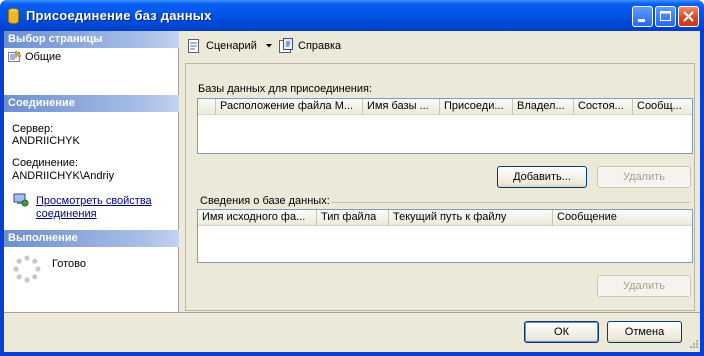 The width and height of the screenshot is (704, 356). Describe the element at coordinates (286, 45) in the screenshot. I see `help-icon` at that location.